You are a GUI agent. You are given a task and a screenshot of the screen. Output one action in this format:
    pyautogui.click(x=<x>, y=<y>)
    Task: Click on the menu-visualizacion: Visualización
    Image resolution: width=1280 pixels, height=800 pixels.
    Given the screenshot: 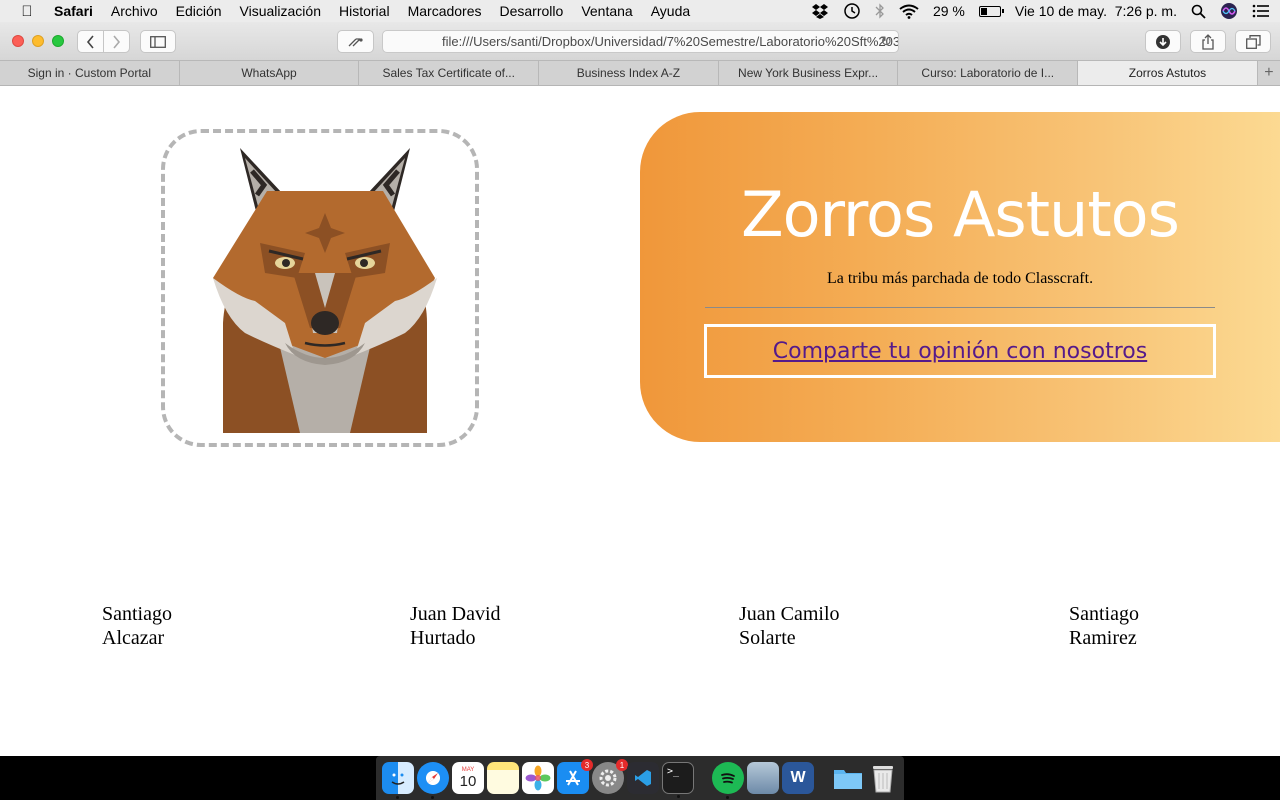 What is the action you would take?
    pyautogui.click(x=280, y=11)
    